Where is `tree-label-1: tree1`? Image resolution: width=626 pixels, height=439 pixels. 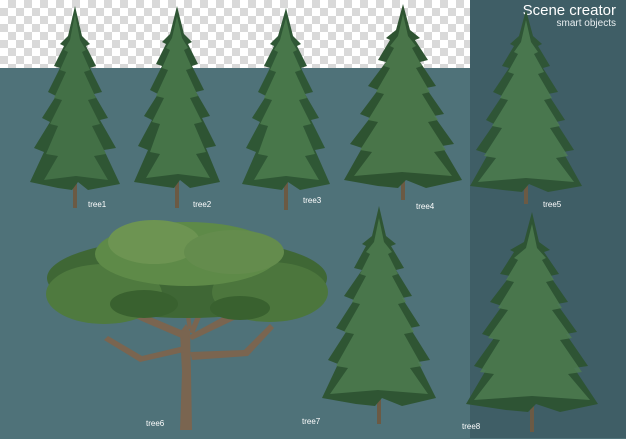
tree-label-1: tree1 is located at coordinates (97, 204).